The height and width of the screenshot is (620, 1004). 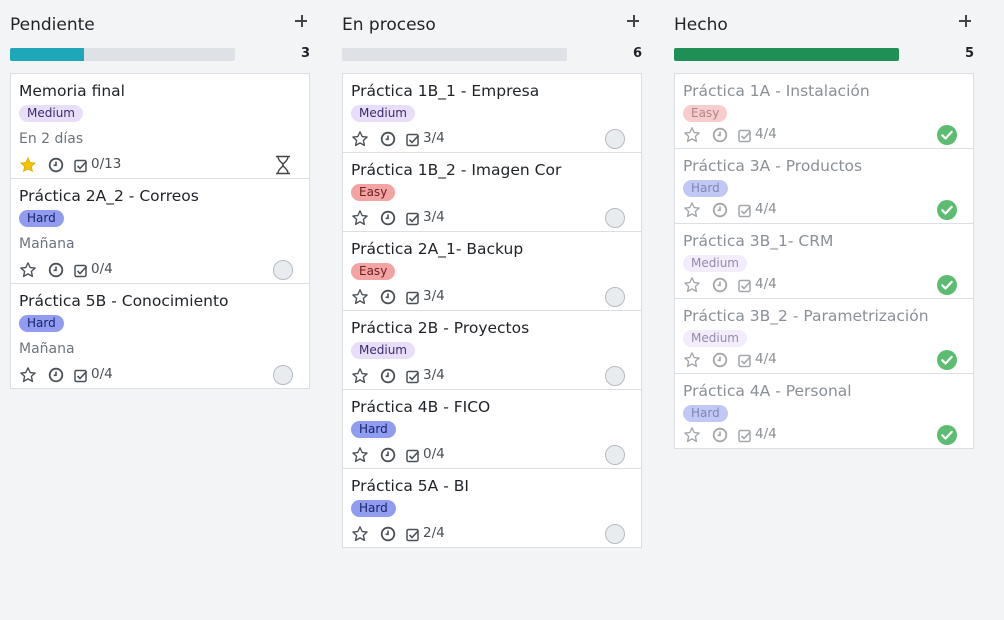 What do you see at coordinates (492, 271) in the screenshot?
I see `task-card: Práctica 2A_1- Backup Easy 3/4` at bounding box center [492, 271].